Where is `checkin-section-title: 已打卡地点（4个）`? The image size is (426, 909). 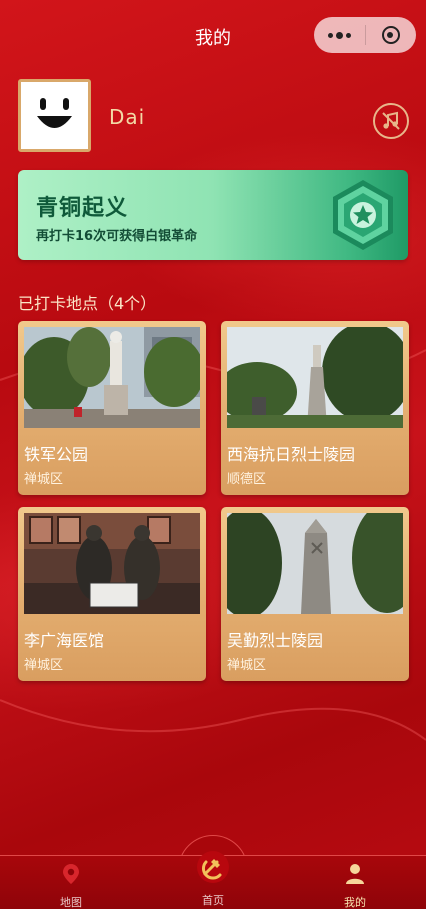 checkin-section-title: 已打卡地点（4个） is located at coordinates (87, 303).